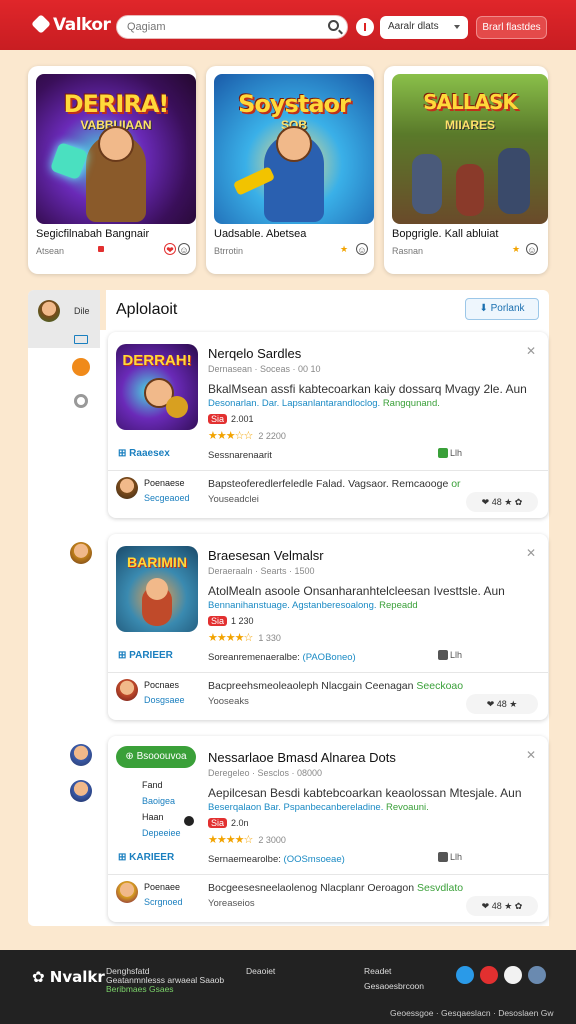  What do you see at coordinates (240, 823) in the screenshot?
I see `price-value: 2.0n` at bounding box center [240, 823].